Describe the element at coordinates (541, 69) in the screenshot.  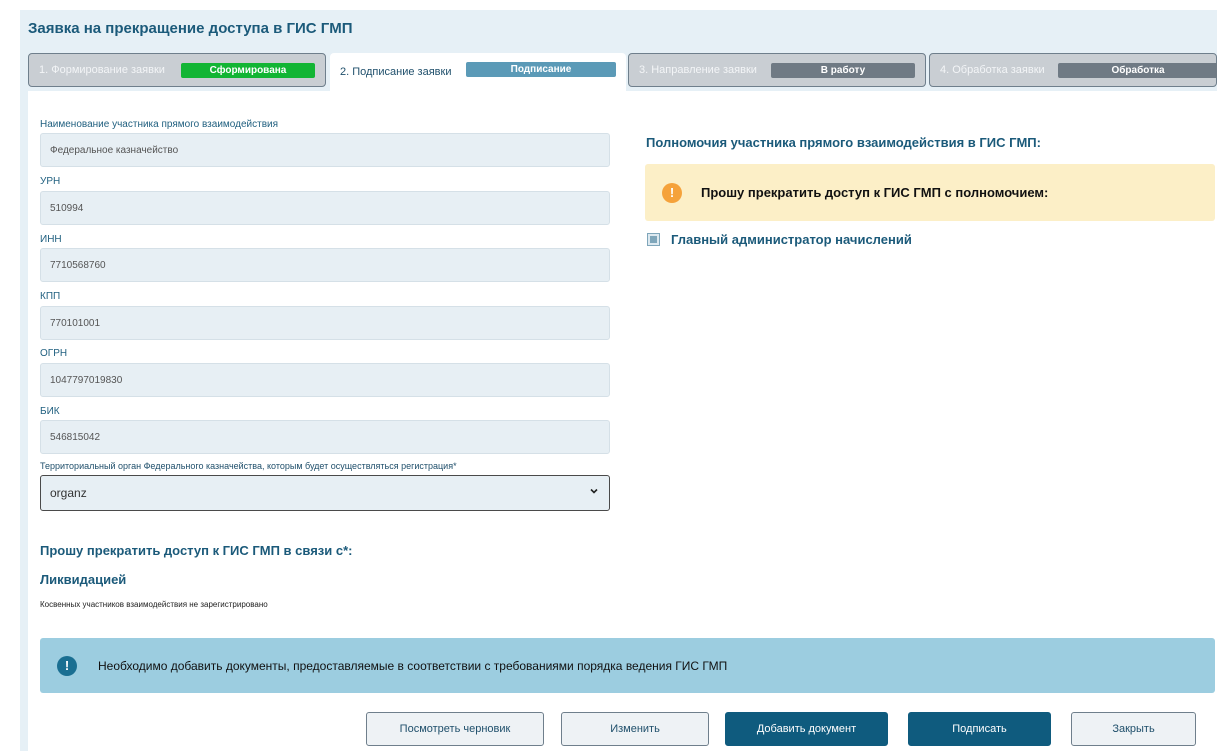
I see `step-2-status-badge: Подписание` at that location.